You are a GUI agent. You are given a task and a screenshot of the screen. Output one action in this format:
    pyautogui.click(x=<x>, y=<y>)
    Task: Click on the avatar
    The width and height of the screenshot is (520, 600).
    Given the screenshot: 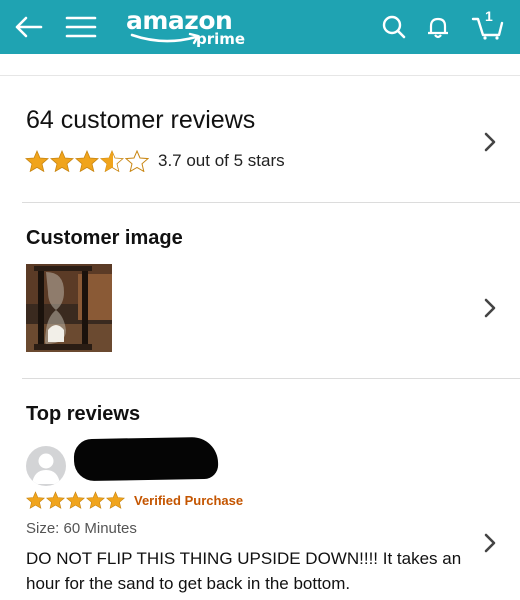 What is the action you would take?
    pyautogui.click(x=46, y=466)
    